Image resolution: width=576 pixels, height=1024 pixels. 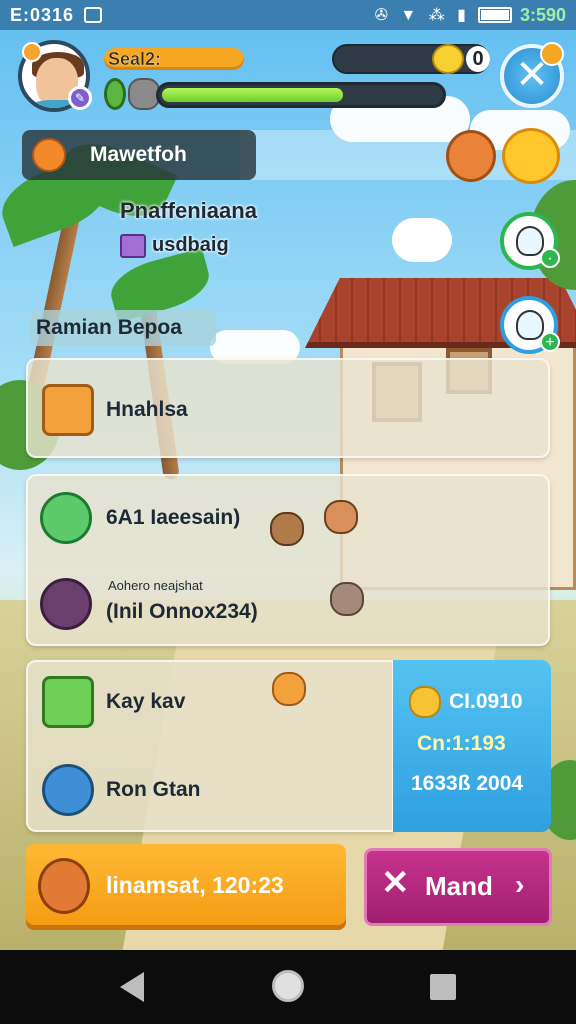 I want to click on location-title: Mawetfoh, so click(x=138, y=154).